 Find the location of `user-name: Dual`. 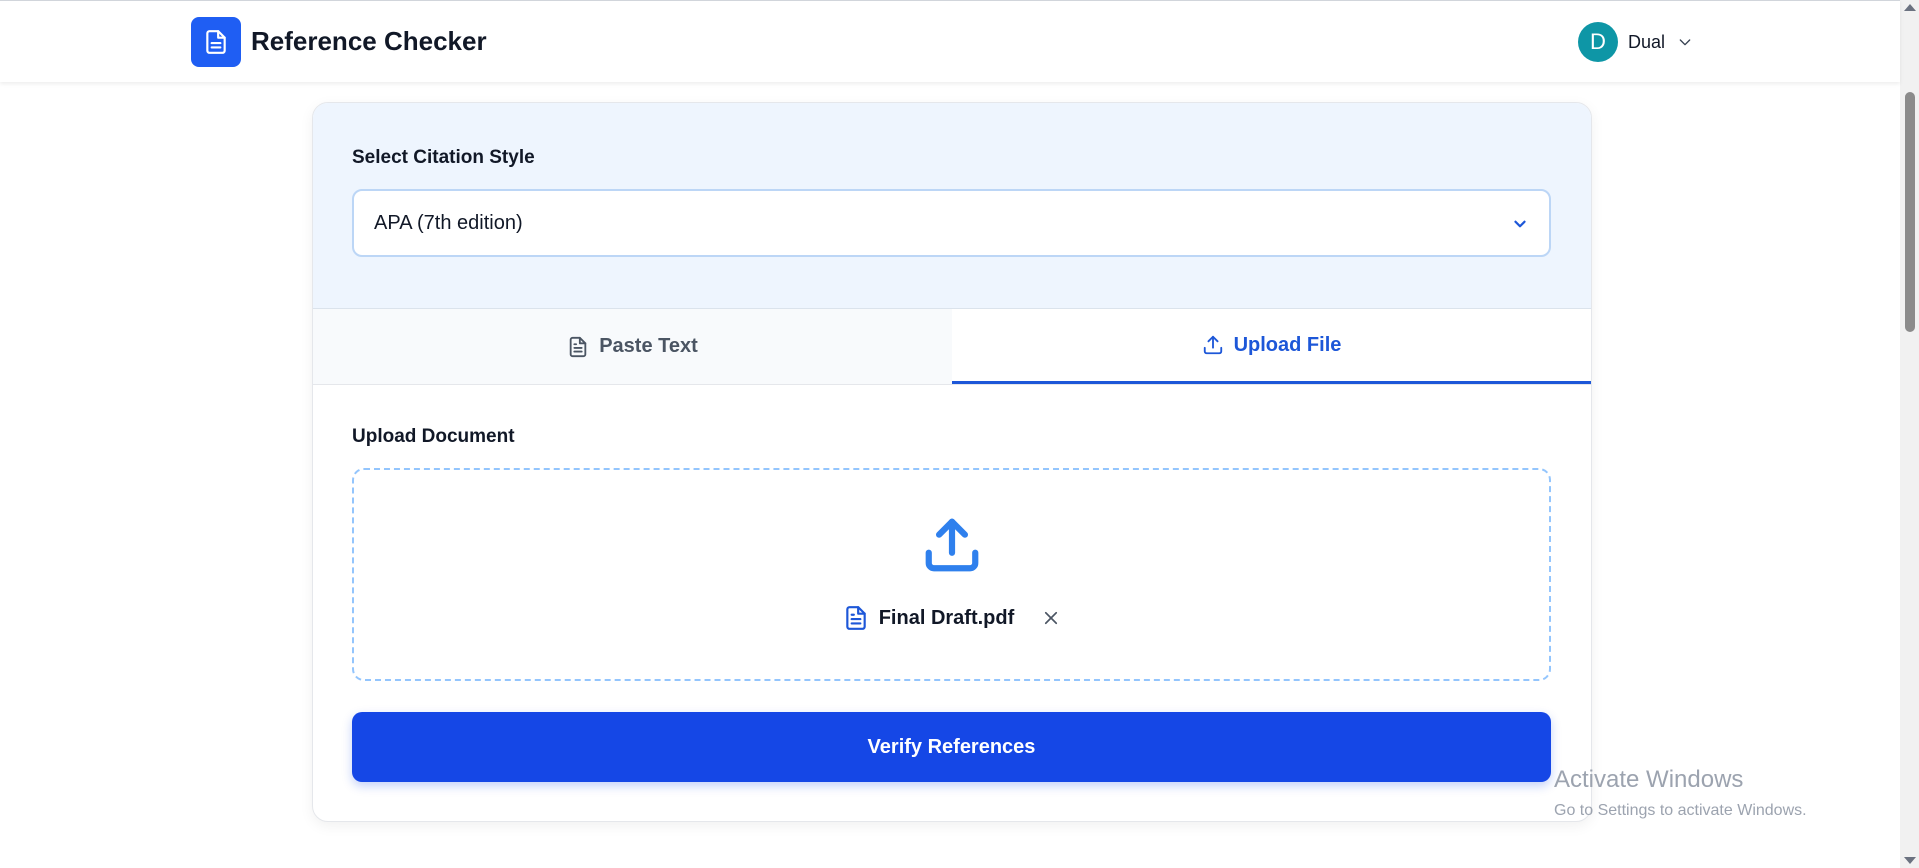

user-name: Dual is located at coordinates (1646, 42).